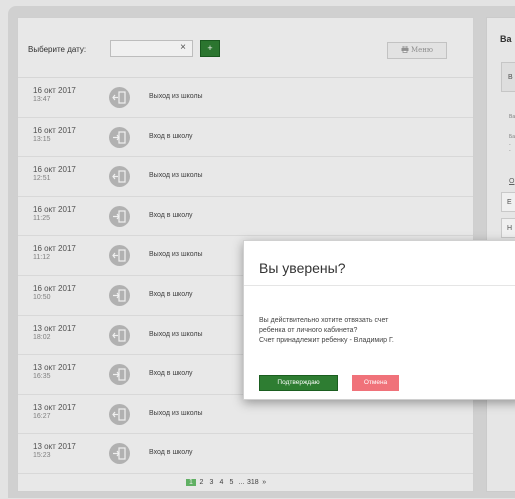 The height and width of the screenshot is (499, 515). Describe the element at coordinates (298, 383) in the screenshot. I see `confirm-button: Подтверждаю` at that location.